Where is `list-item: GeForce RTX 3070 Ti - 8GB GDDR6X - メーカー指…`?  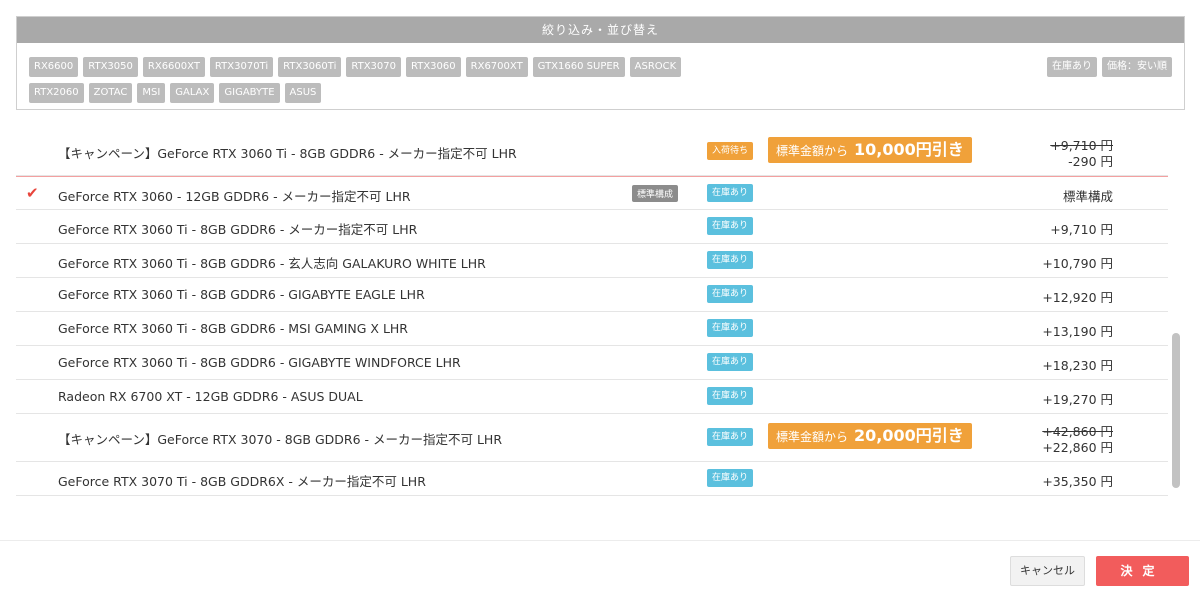 list-item: GeForce RTX 3070 Ti - 8GB GDDR6X - メーカー指… is located at coordinates (592, 479).